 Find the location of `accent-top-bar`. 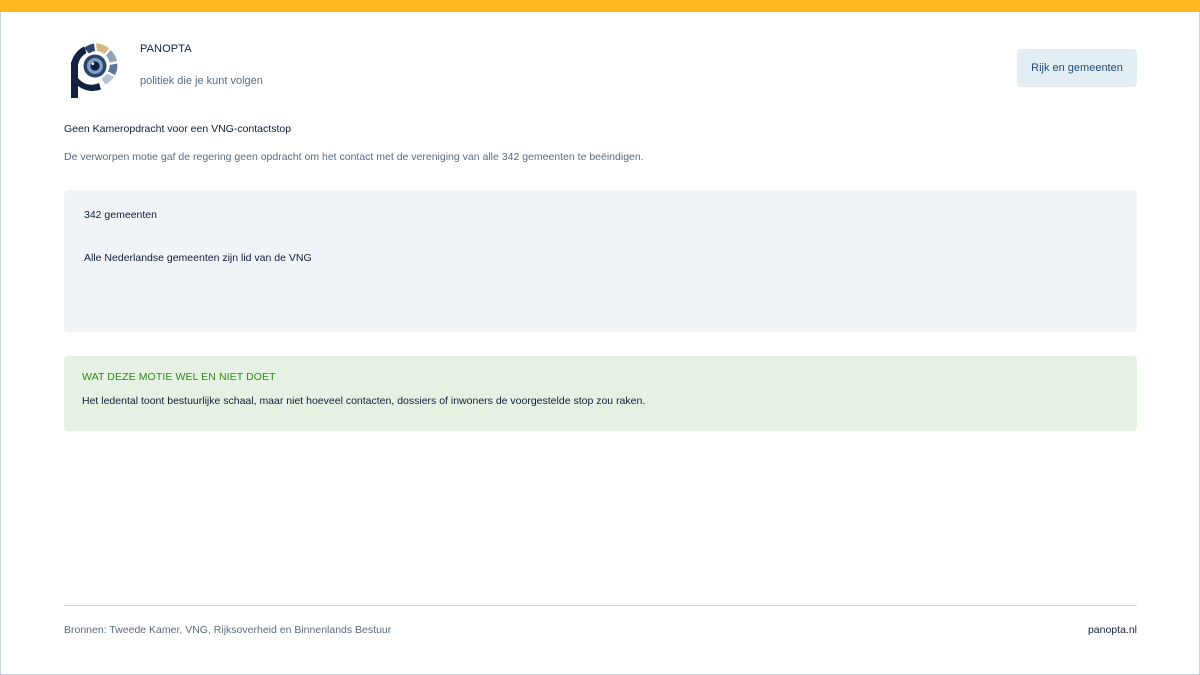

accent-top-bar is located at coordinates (600, 6).